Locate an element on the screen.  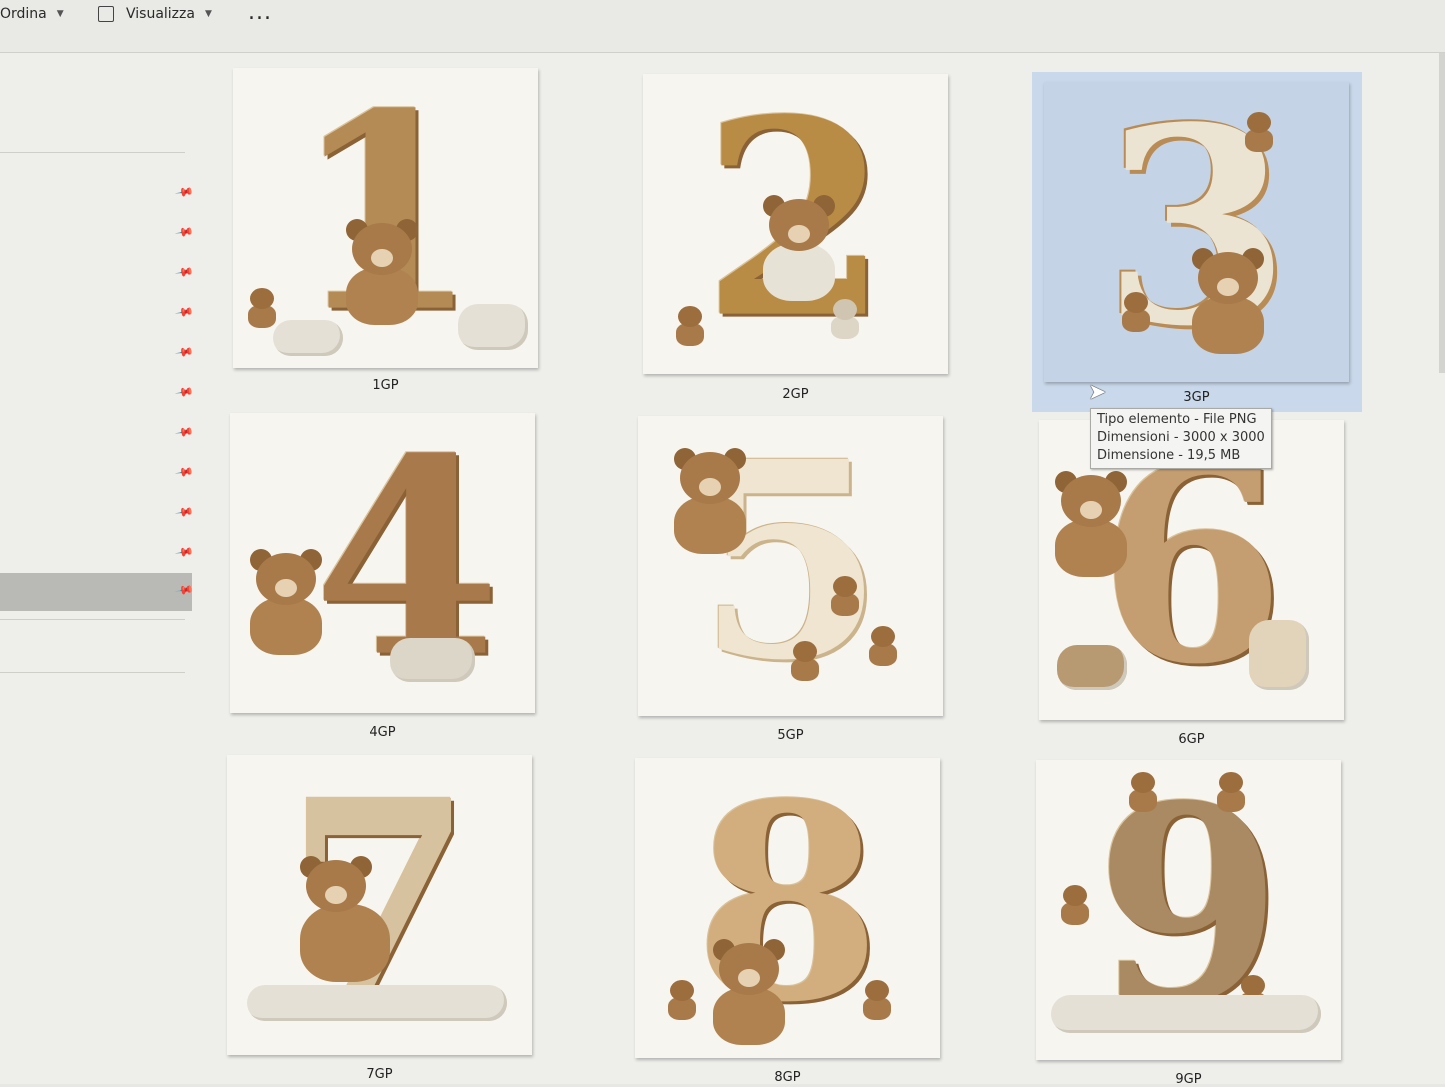
file-name: 8GP is located at coordinates (787, 1077).